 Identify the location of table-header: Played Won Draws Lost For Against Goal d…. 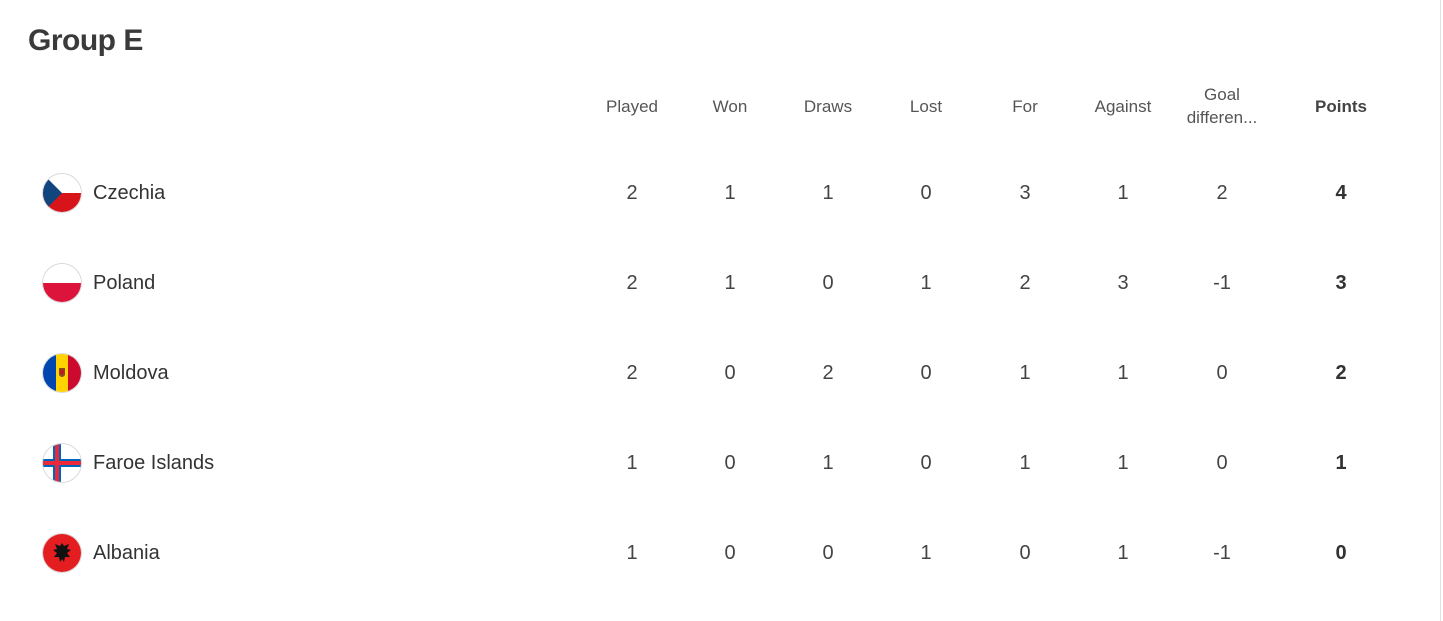
(720, 106).